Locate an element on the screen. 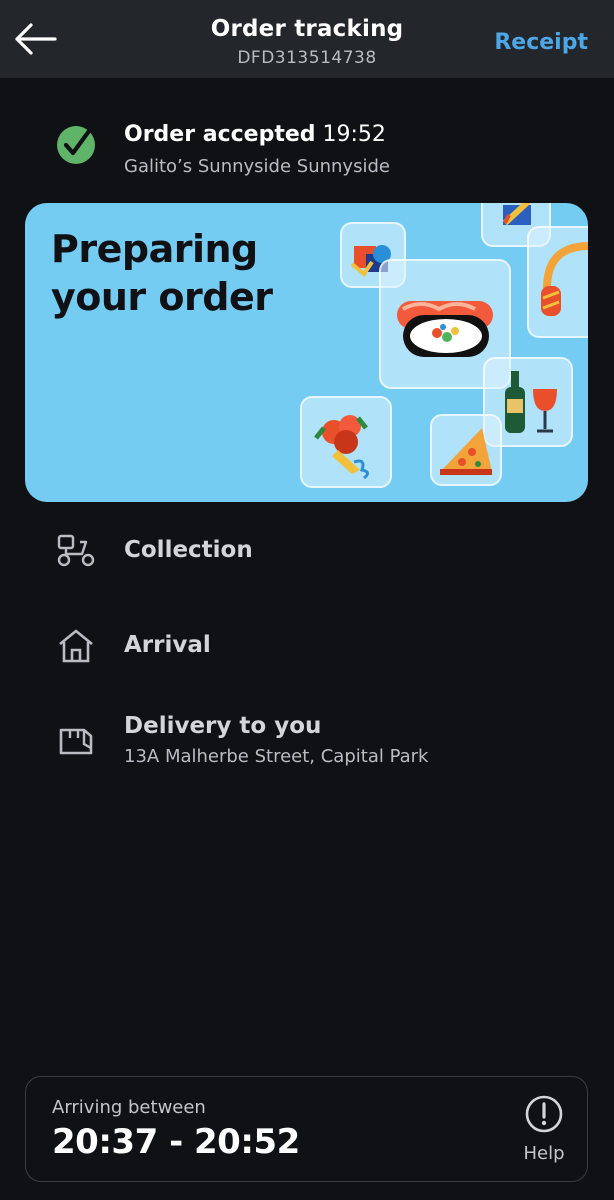  pizza-icon is located at coordinates (466, 451).